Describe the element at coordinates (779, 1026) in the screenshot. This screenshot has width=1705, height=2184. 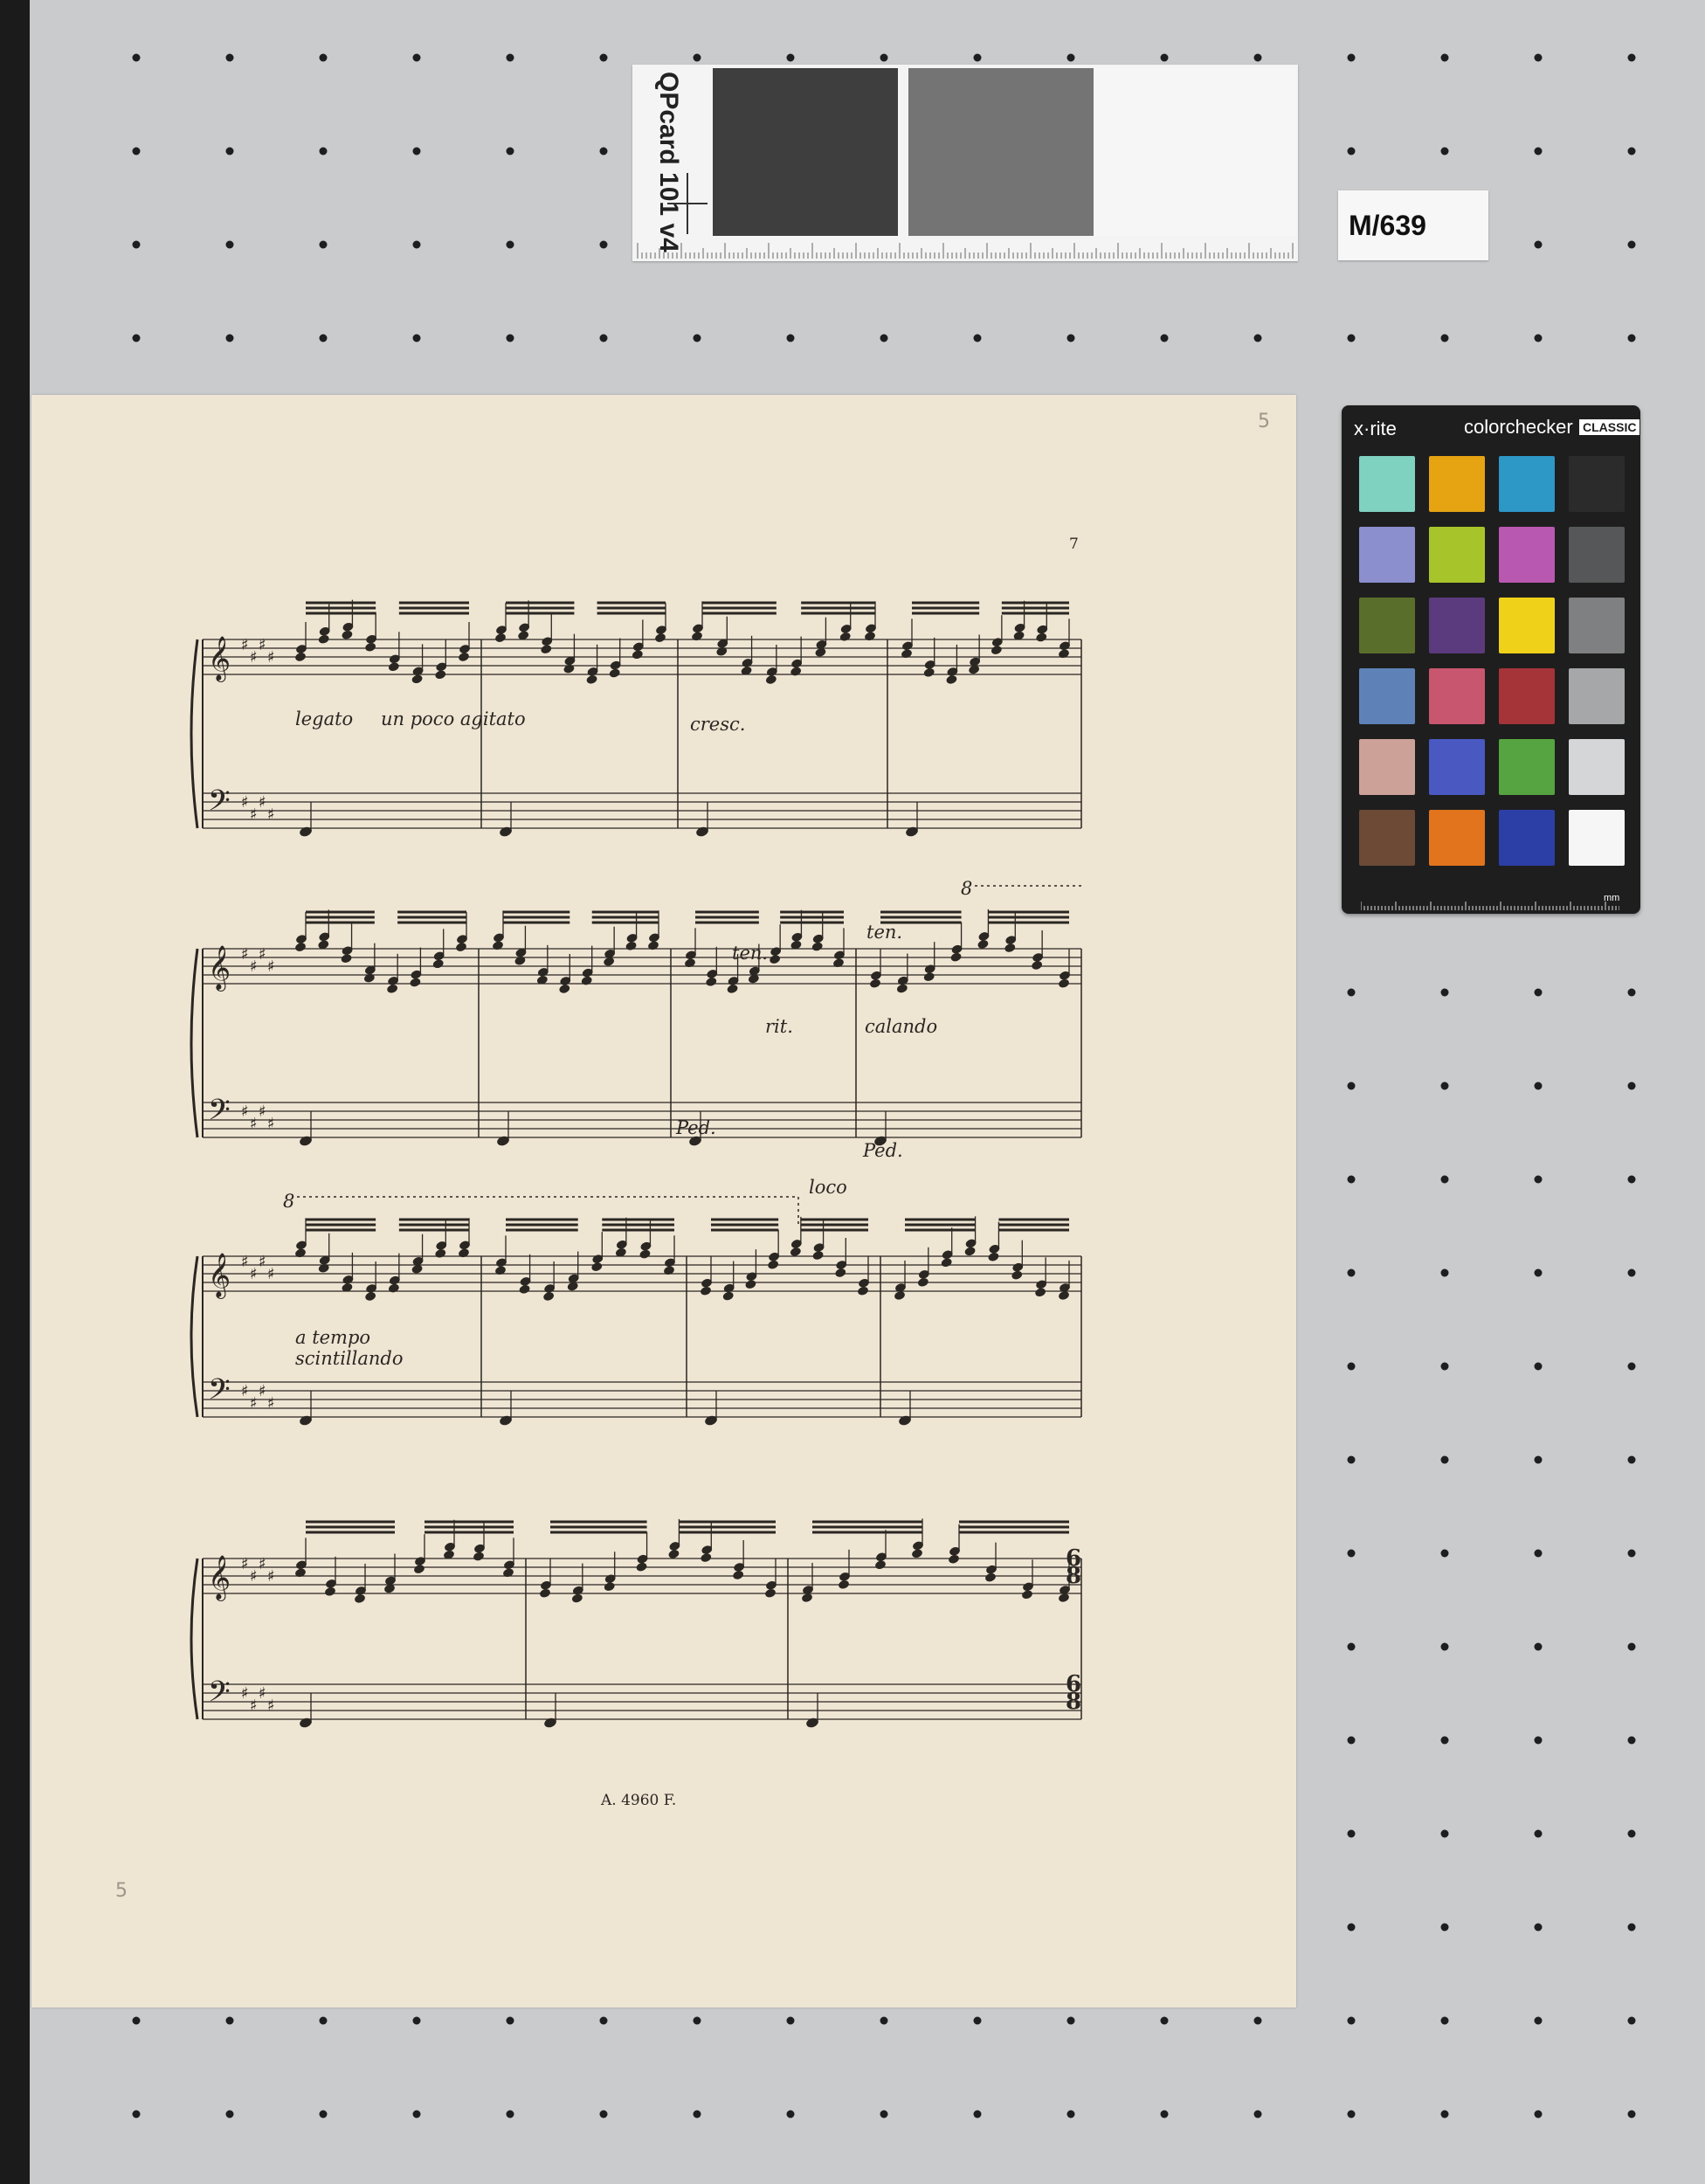
I see `marking-rit: rit.` at that location.